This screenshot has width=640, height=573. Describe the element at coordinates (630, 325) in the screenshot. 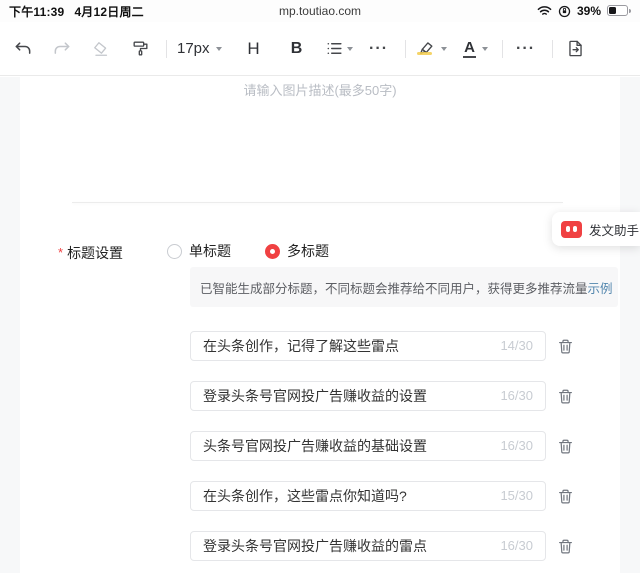

I see `page-gutter-right` at that location.